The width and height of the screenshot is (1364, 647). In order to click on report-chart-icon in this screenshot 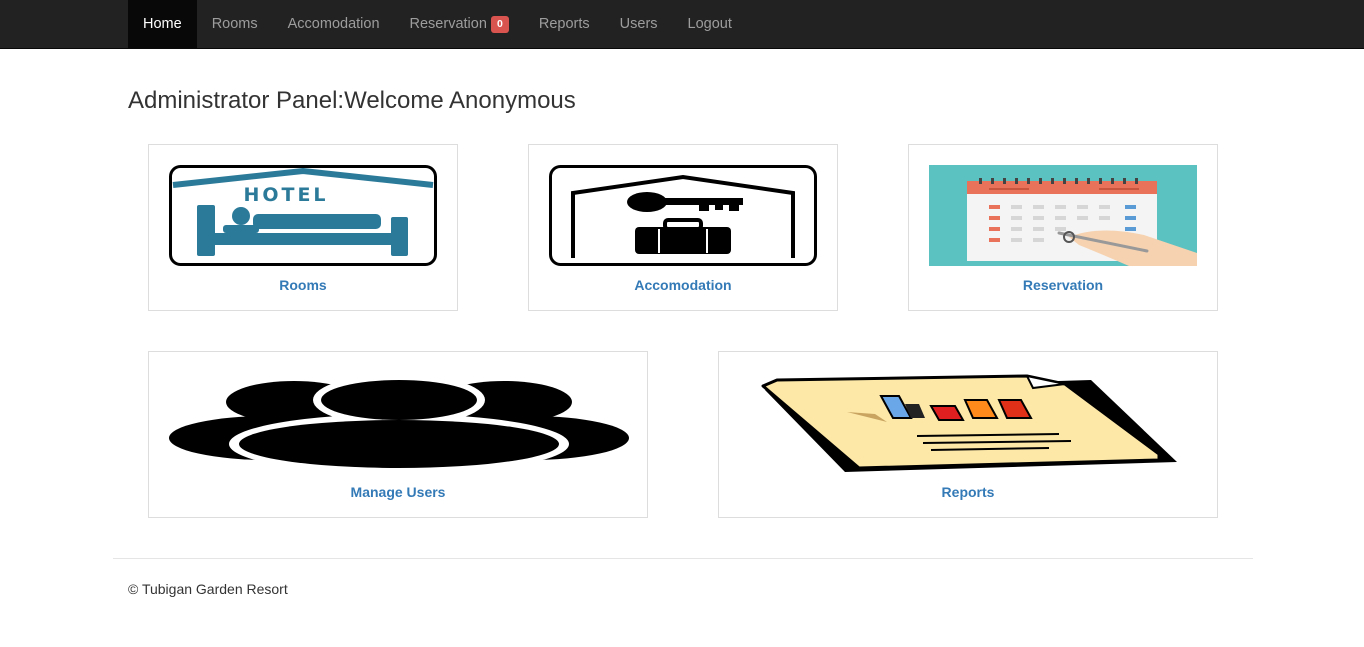, I will do `click(969, 423)`.